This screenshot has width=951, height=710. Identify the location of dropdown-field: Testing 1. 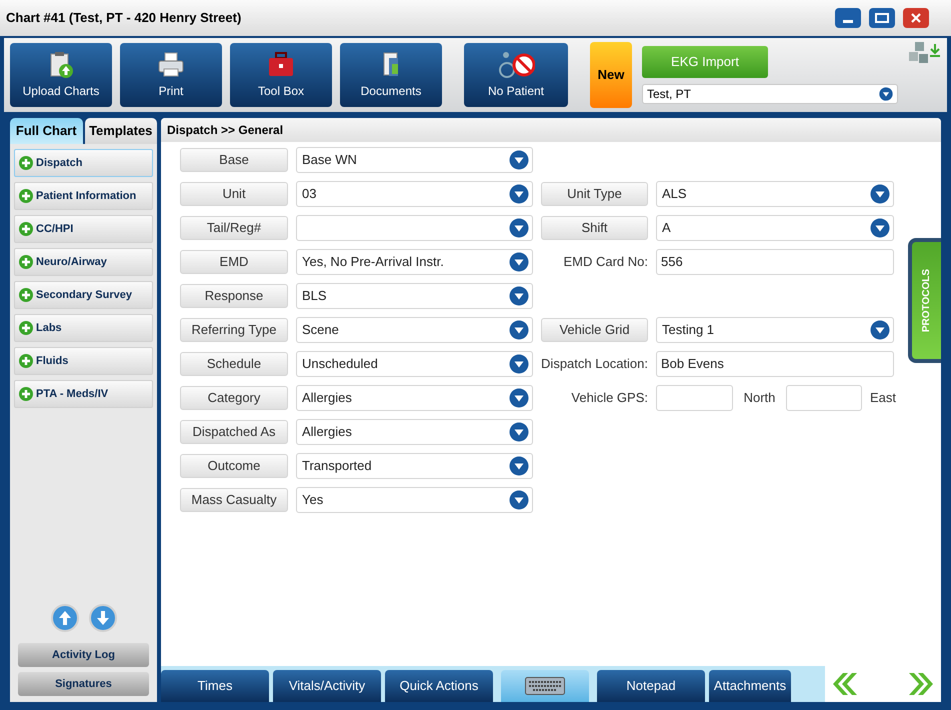
(775, 330).